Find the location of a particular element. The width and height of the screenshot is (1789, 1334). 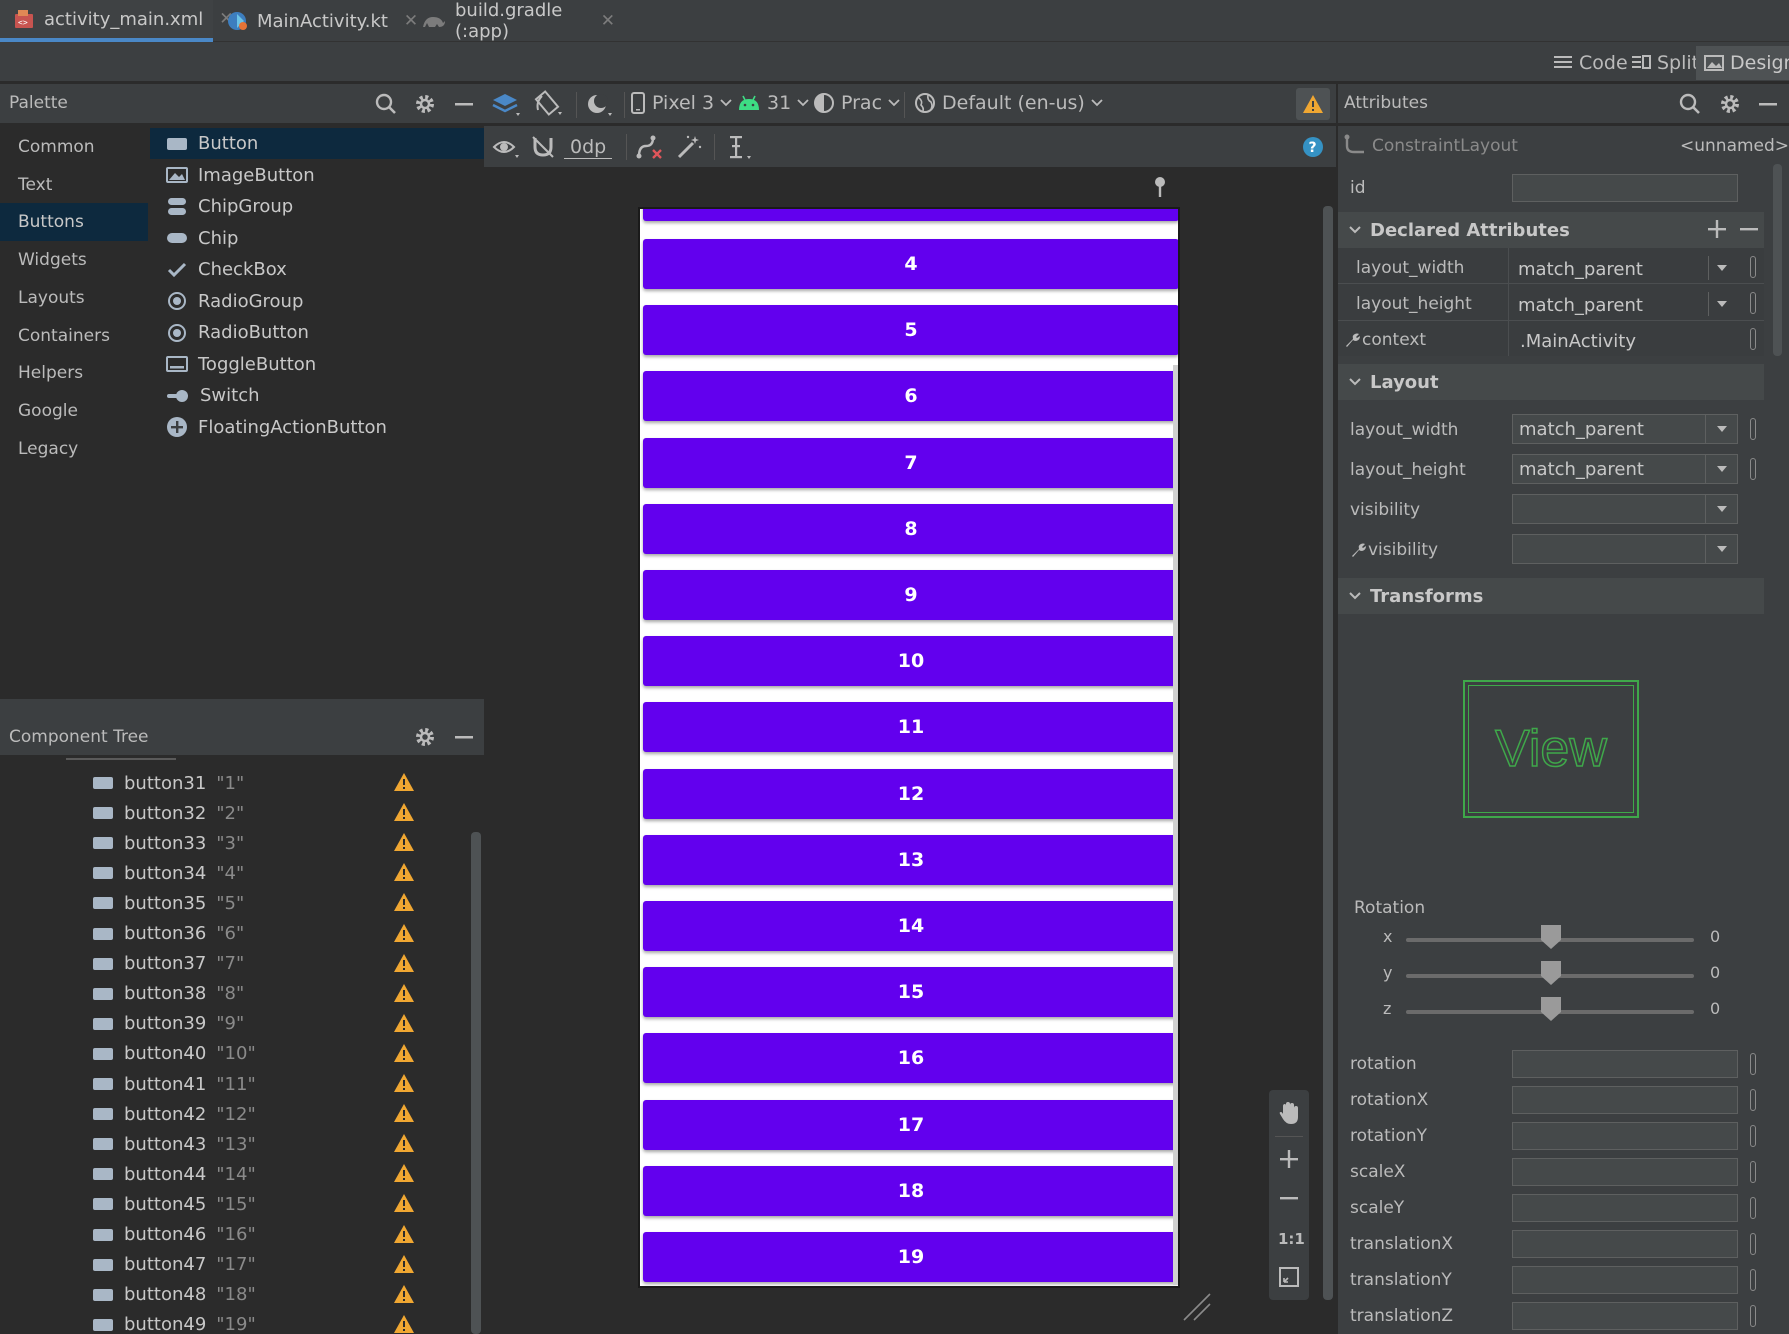

help-icon: ? is located at coordinates (1313, 147).